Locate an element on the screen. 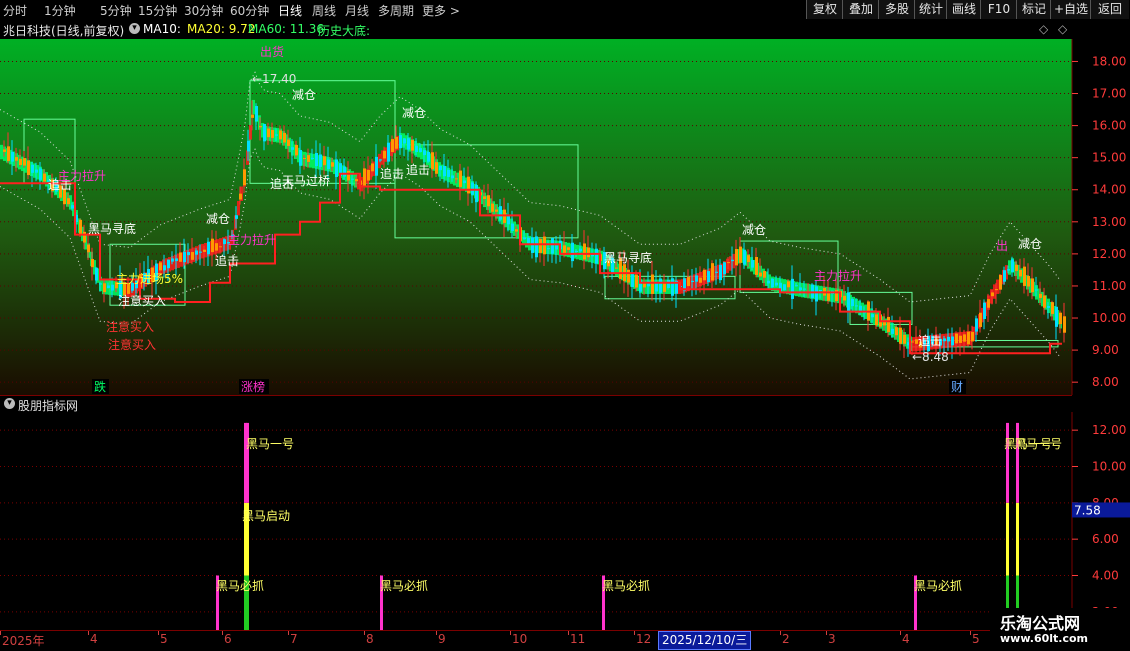 The height and width of the screenshot is (651, 1130). mark-button: 标记 is located at coordinates (1033, 9).